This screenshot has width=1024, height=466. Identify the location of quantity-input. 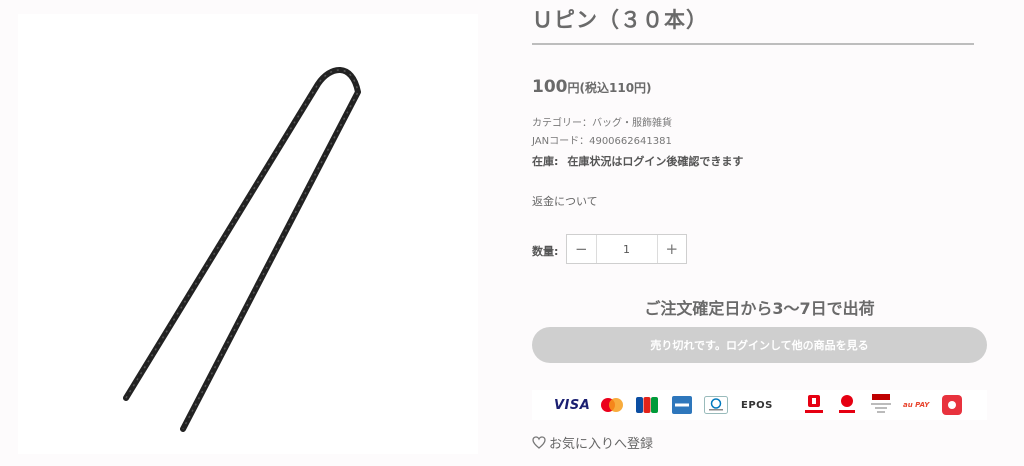
(626, 249).